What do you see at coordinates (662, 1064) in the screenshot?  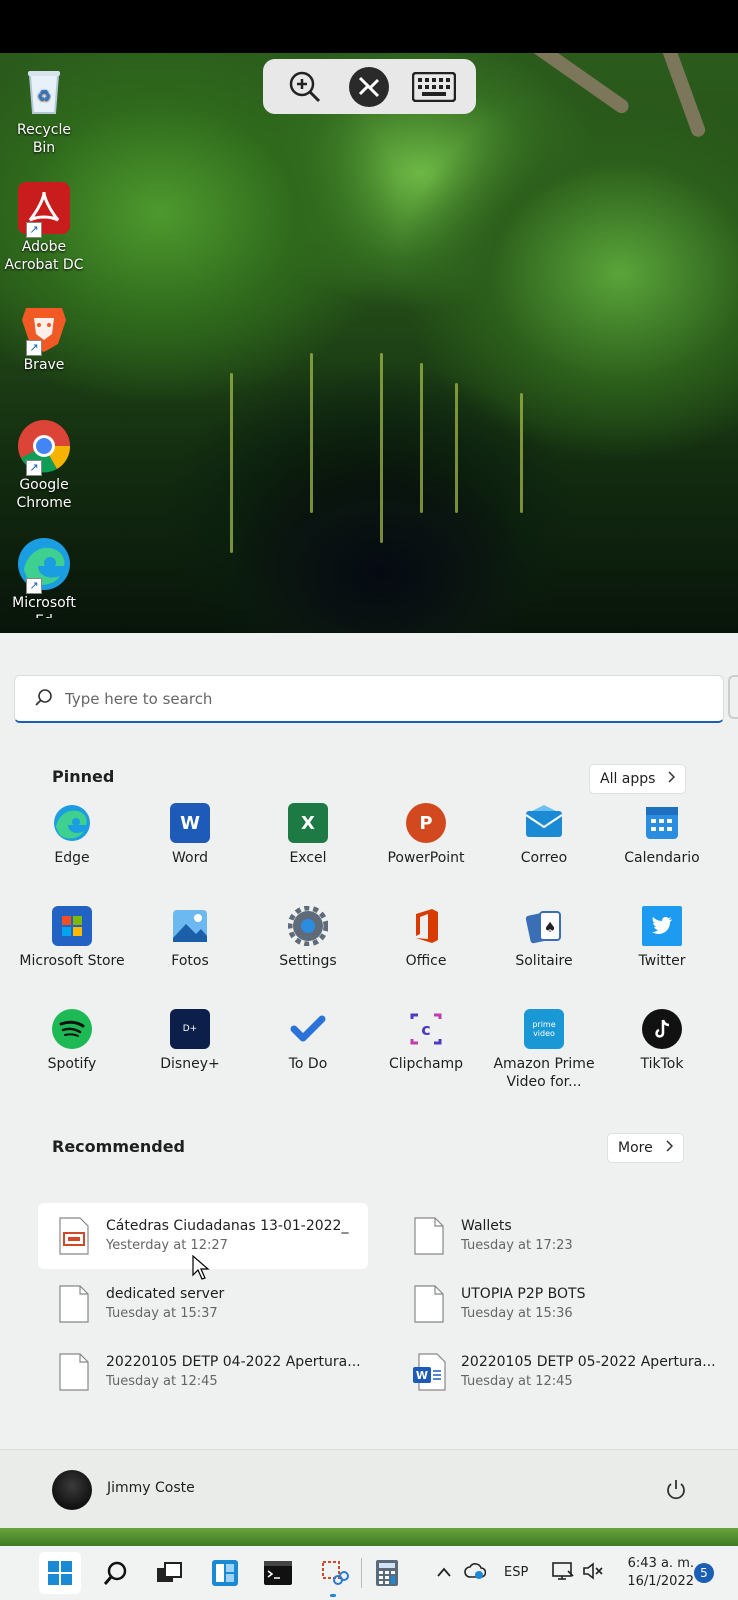 I see `app-label: TikTok` at bounding box center [662, 1064].